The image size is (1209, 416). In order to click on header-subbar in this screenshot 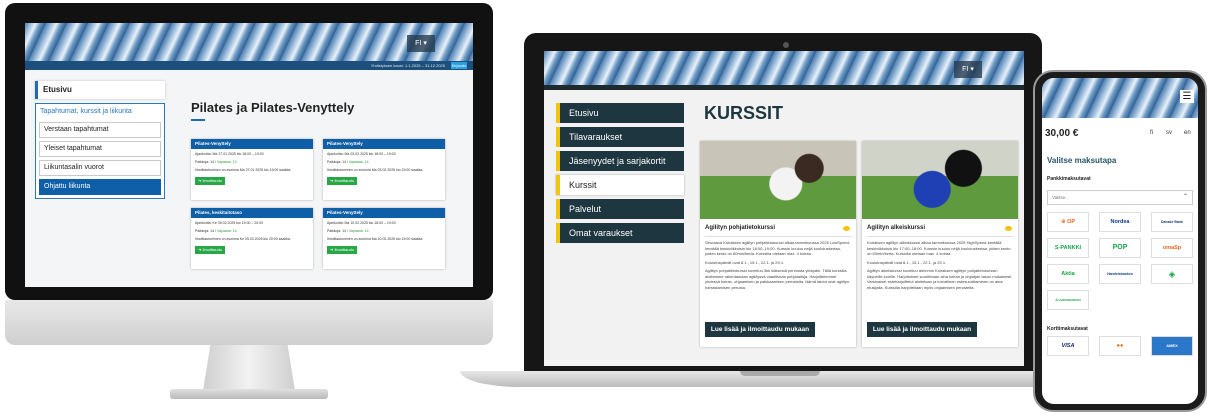, I will do `click(784, 87)`.